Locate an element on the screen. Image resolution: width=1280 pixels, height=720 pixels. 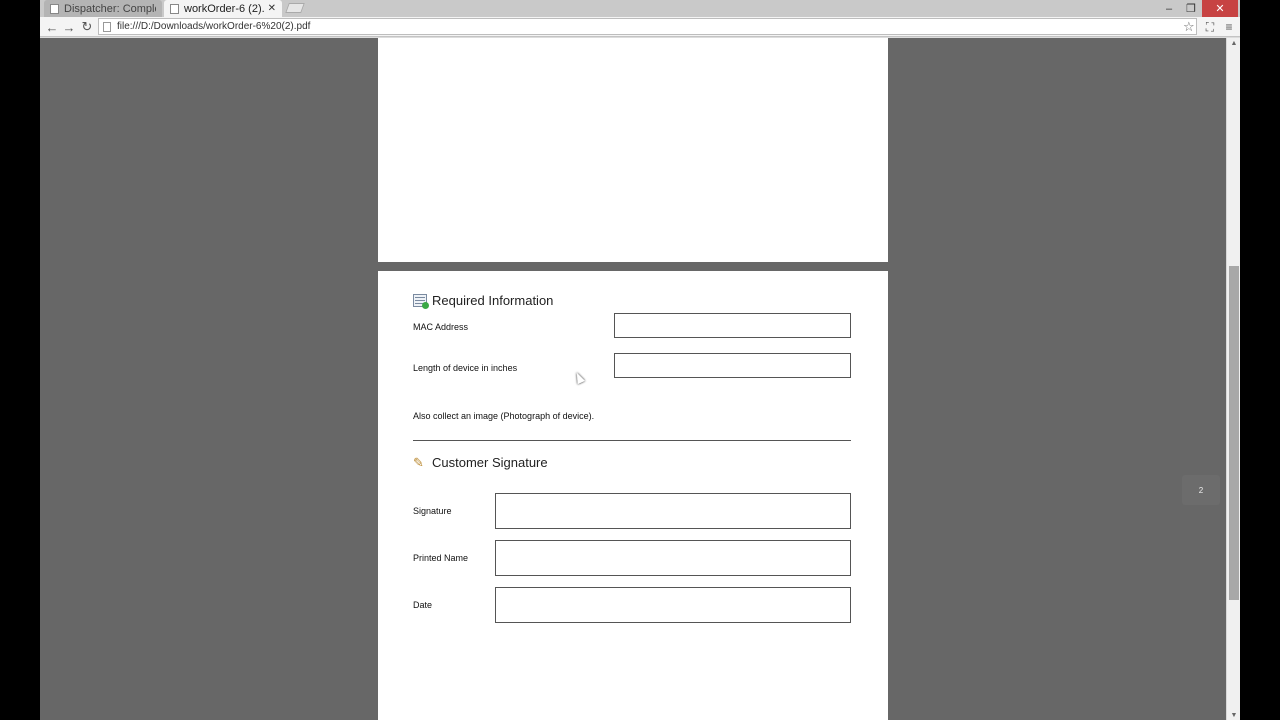
required-info-heading: Required Information is located at coordinates (483, 301).